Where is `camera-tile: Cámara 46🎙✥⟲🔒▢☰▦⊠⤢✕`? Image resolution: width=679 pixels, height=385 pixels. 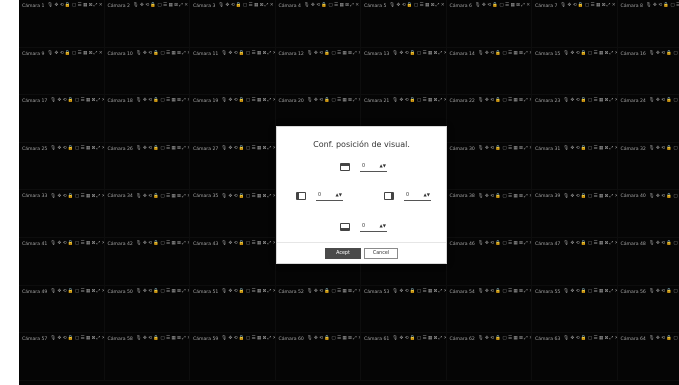
camera-tile: Cámara 46🎙✥⟲🔒▢☰▦⊠⤢✕ is located at coordinates (489, 261).